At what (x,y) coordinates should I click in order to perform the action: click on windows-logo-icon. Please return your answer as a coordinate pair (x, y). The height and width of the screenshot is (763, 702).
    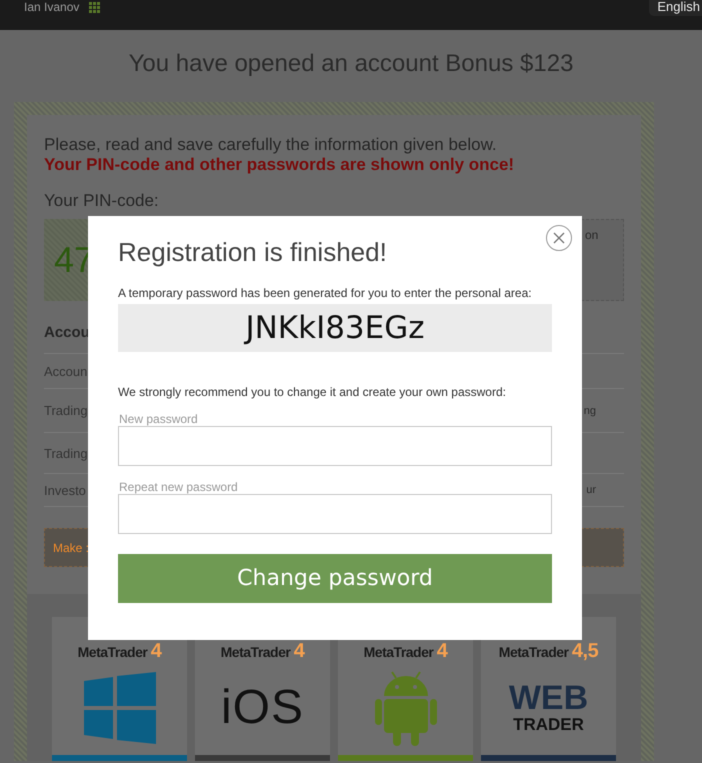
    Looking at the image, I should click on (120, 708).